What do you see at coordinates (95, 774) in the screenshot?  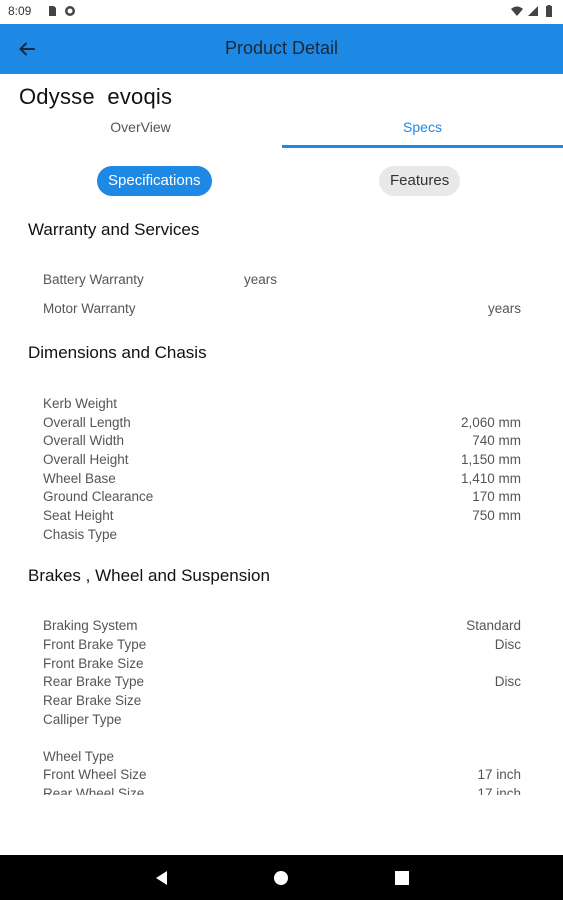 I see `spec-label: Front Wheel Size` at bounding box center [95, 774].